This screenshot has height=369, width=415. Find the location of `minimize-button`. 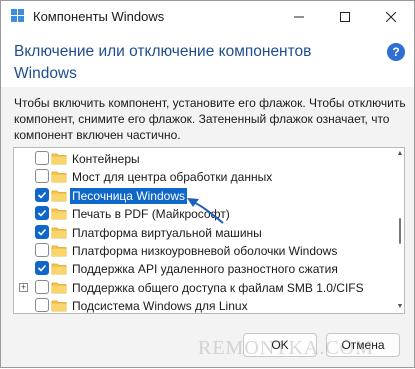

minimize-button is located at coordinates (299, 17).